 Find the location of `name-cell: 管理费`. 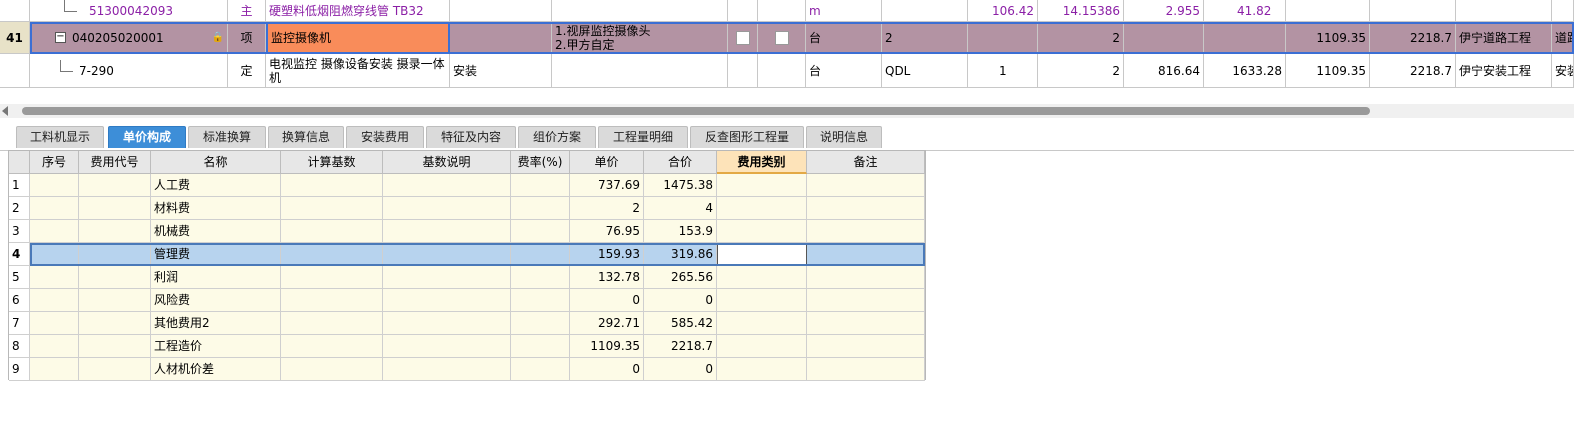

name-cell: 管理费 is located at coordinates (216, 254).